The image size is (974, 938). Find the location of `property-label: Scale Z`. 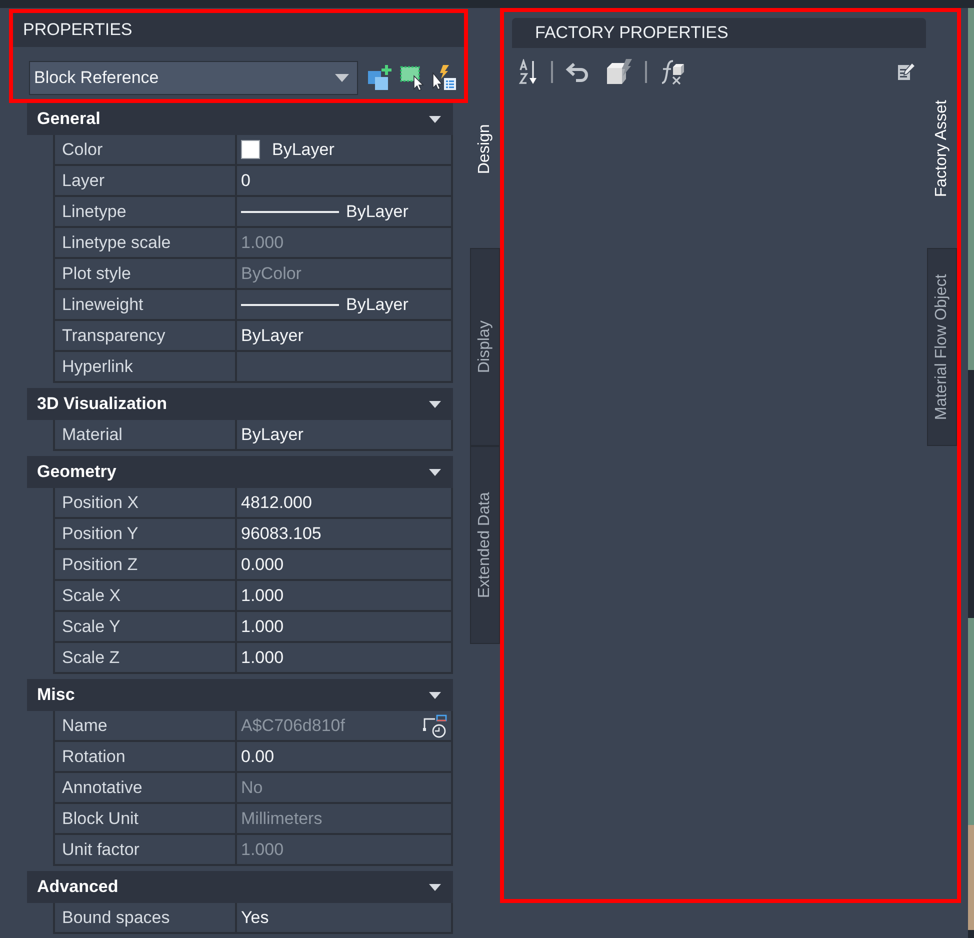

property-label: Scale Z is located at coordinates (144, 658).